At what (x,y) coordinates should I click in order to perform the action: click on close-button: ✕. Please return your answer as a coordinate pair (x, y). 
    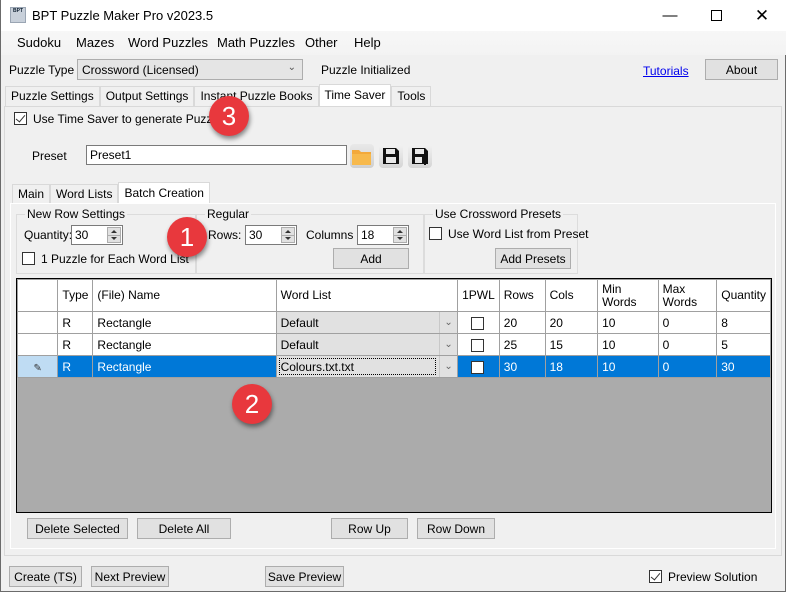
    Looking at the image, I should click on (762, 15).